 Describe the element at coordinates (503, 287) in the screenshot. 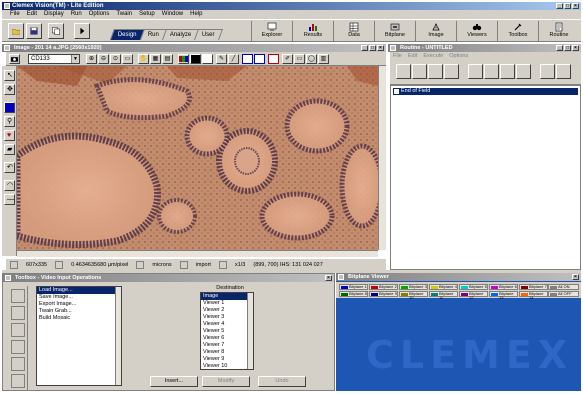

I see `bitplane-toggle: Bitplane 6` at that location.